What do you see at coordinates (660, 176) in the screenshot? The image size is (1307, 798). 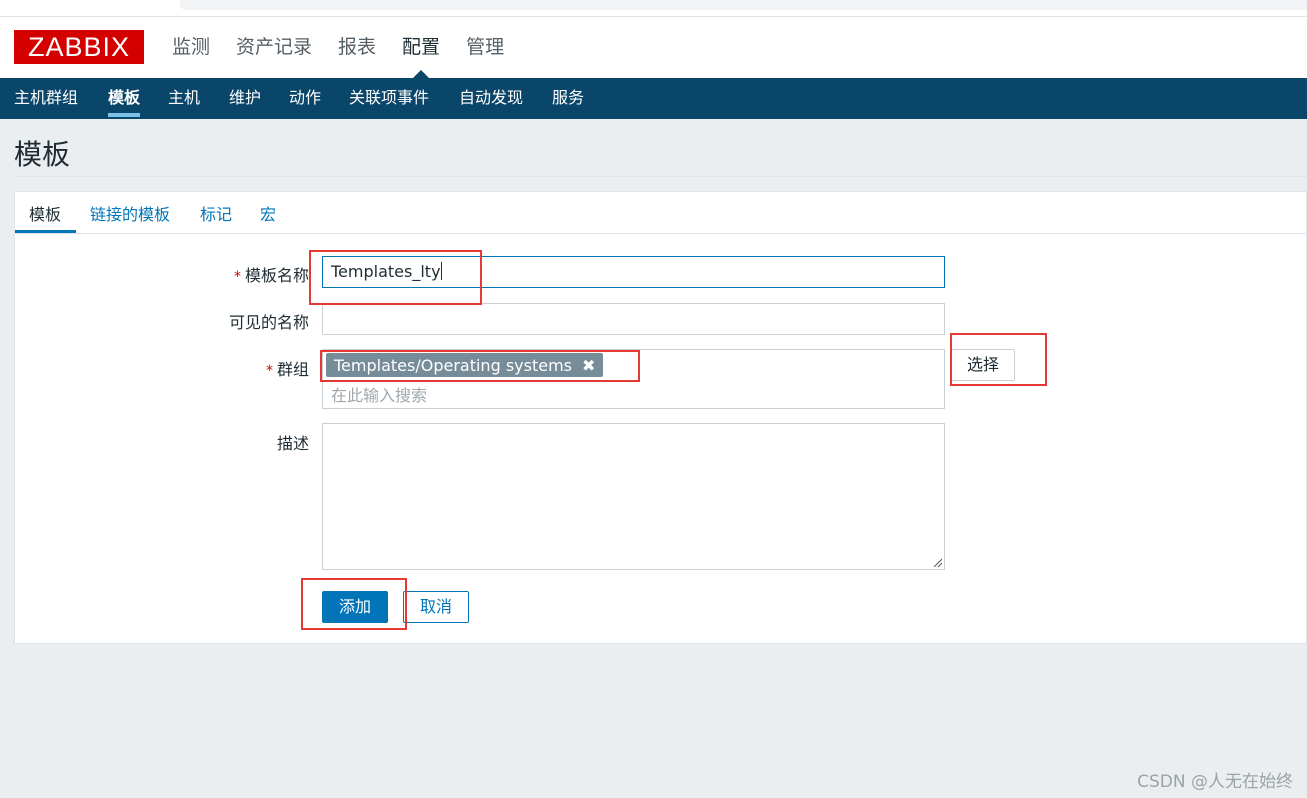 I see `title-divider` at bounding box center [660, 176].